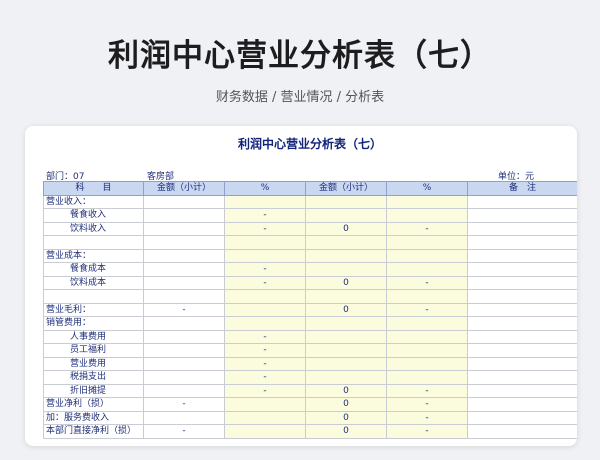  I want to click on row-label: 人事费用, so click(93, 336).